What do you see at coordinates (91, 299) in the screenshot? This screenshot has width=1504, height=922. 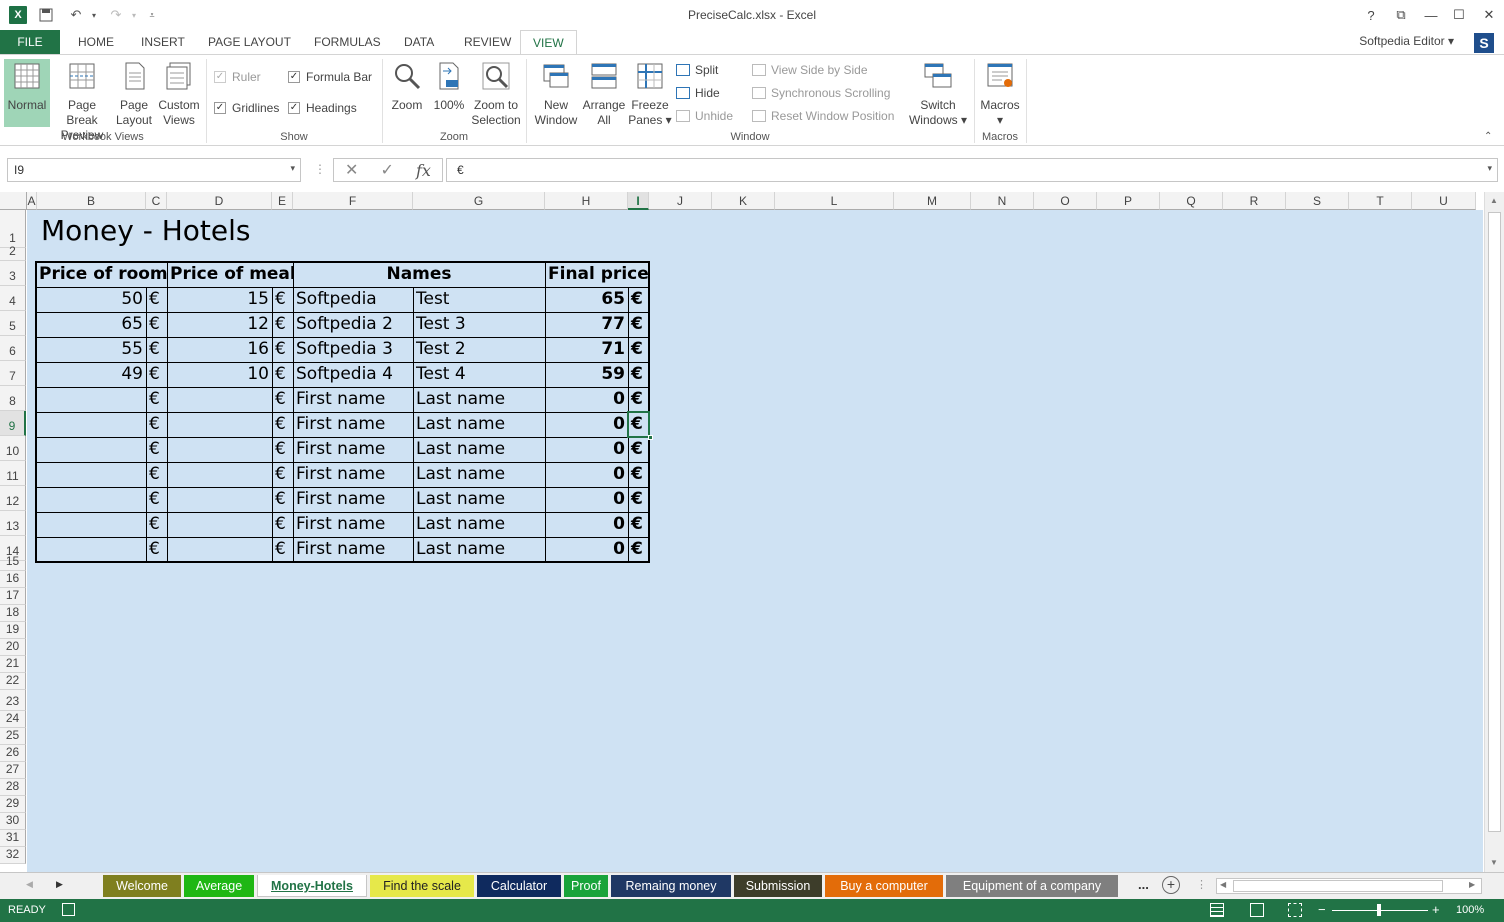 I see `cell-price-of-room: 50` at bounding box center [91, 299].